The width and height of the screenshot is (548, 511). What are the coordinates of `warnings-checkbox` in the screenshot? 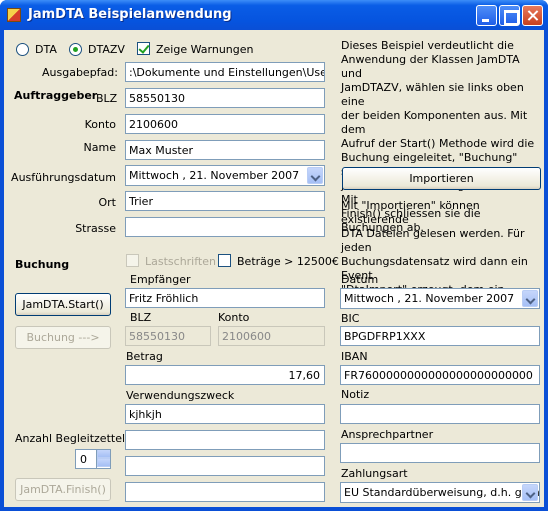 It's located at (143, 48).